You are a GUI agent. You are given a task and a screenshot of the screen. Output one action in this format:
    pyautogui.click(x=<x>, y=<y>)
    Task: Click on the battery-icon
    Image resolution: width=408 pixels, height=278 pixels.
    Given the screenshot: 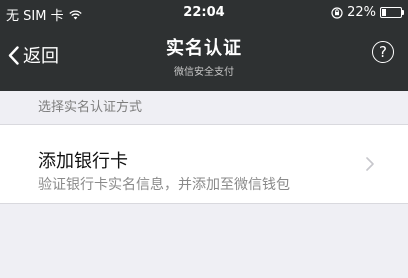 What is the action you would take?
    pyautogui.click(x=392, y=12)
    